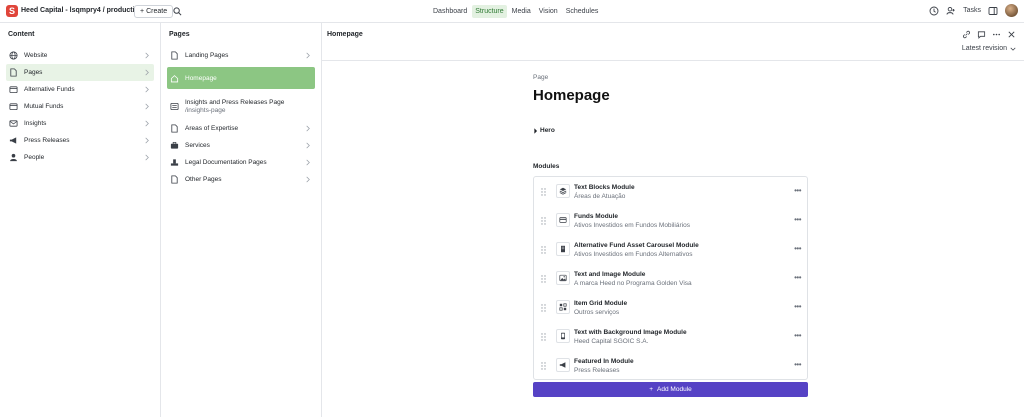  Describe the element at coordinates (670, 307) in the screenshot. I see `module-row: Item Grid Module Outros serviços •••` at that location.